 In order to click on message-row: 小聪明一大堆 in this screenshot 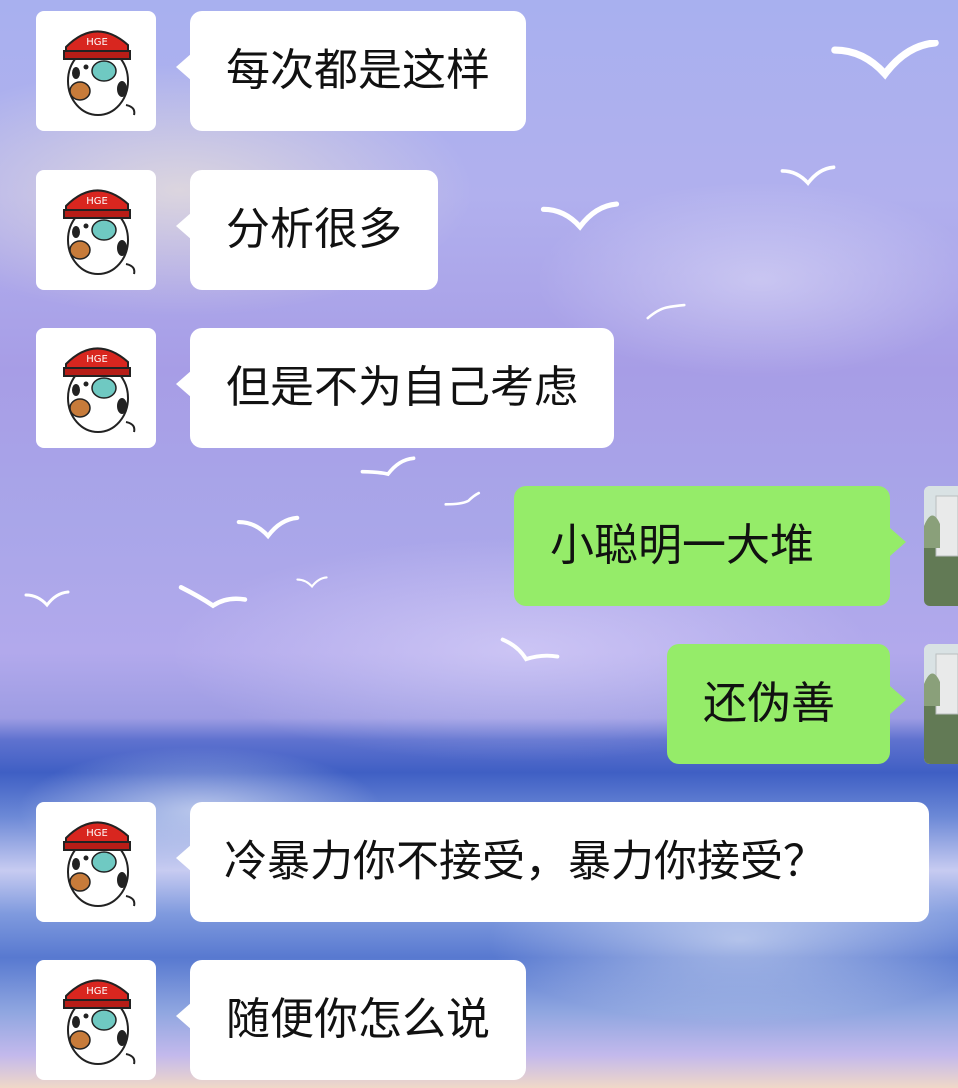, I will do `click(479, 546)`.